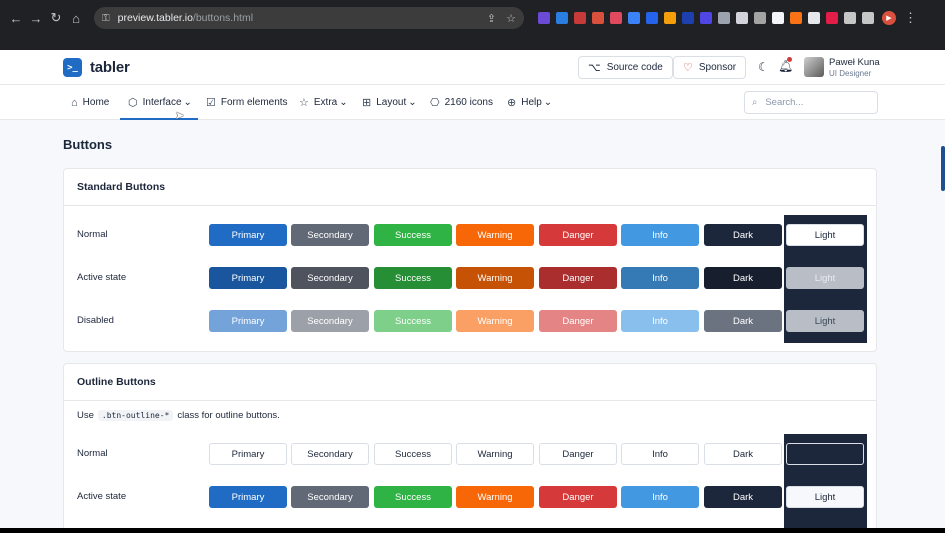 This screenshot has height=533, width=945. Describe the element at coordinates (56, 18) in the screenshot. I see `reload-icon: ↻` at that location.